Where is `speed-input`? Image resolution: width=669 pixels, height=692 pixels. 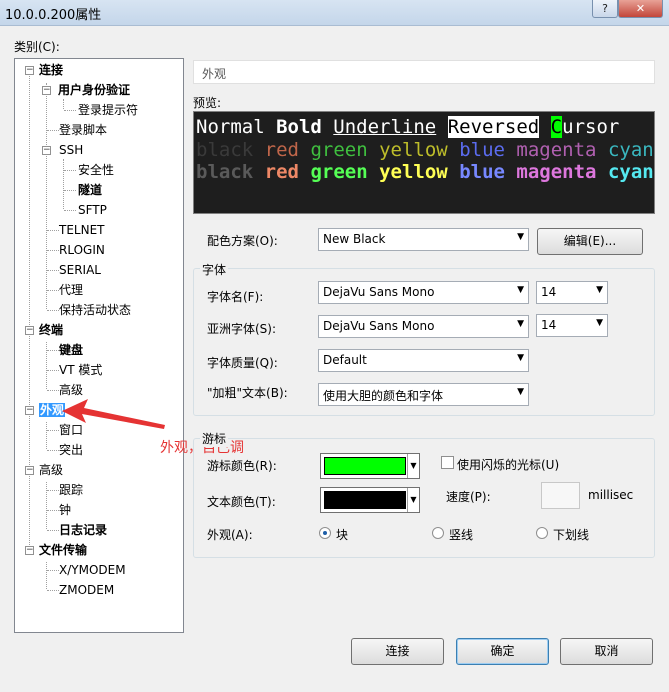 speed-input is located at coordinates (560, 495).